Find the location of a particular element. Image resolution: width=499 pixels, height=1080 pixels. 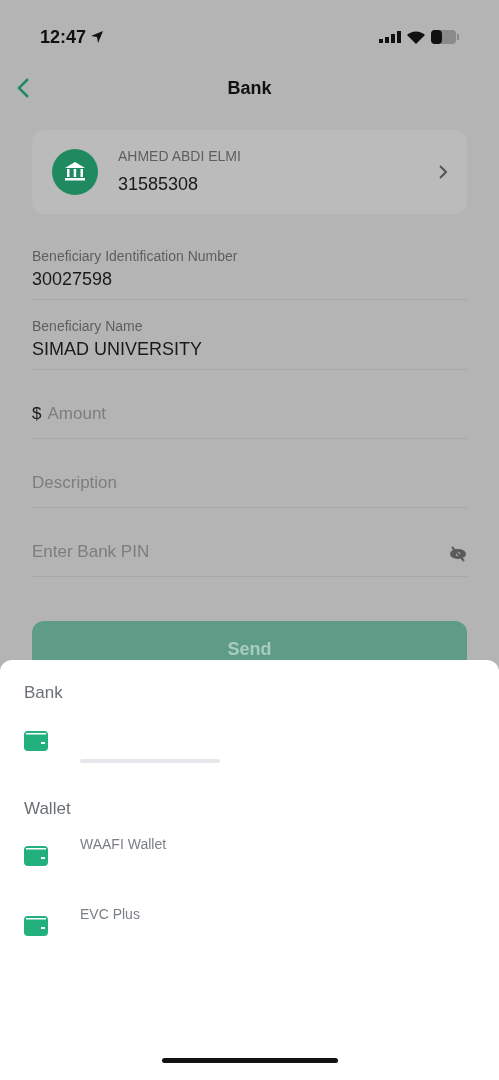

location-arrow-icon is located at coordinates (97, 37).